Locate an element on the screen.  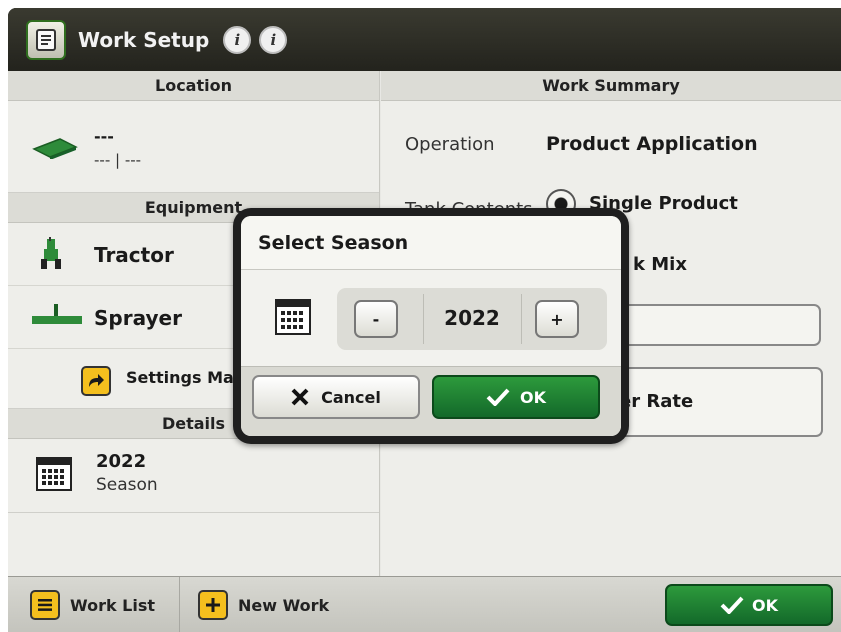
window-title: Work Setup is located at coordinates (144, 39).